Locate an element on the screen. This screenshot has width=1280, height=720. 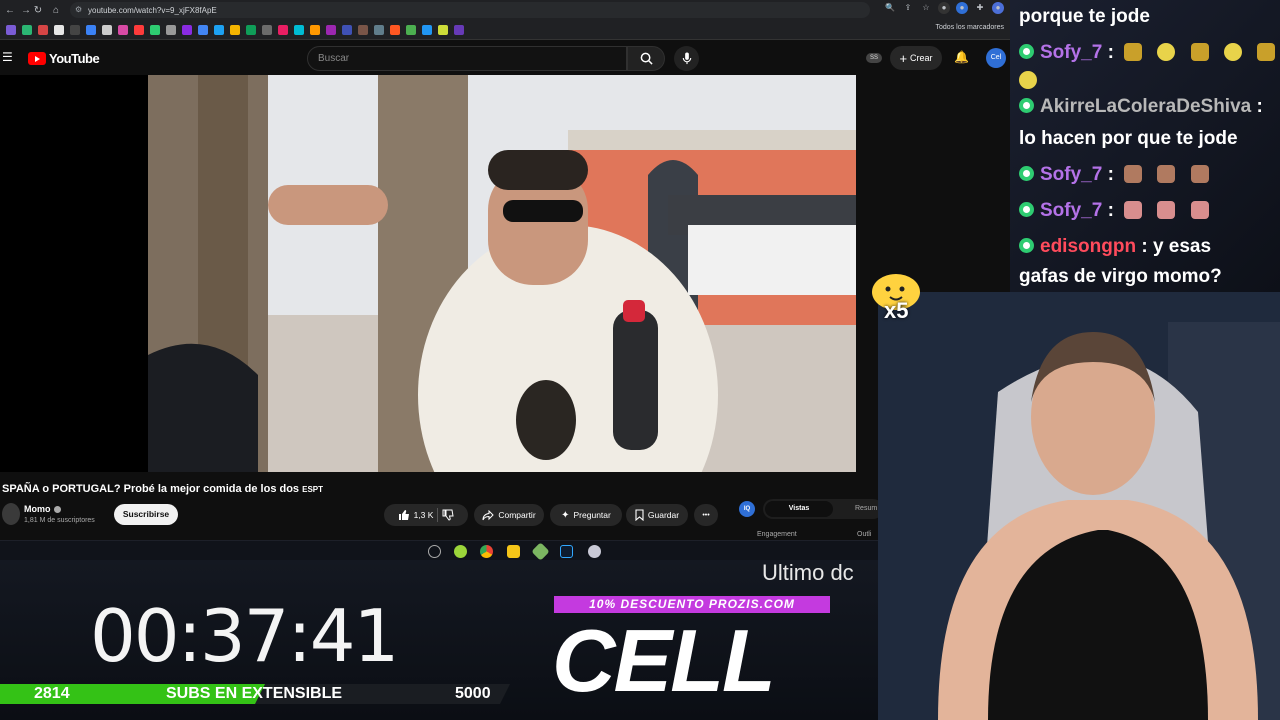
create-button: + Crear is located at coordinates (916, 58).